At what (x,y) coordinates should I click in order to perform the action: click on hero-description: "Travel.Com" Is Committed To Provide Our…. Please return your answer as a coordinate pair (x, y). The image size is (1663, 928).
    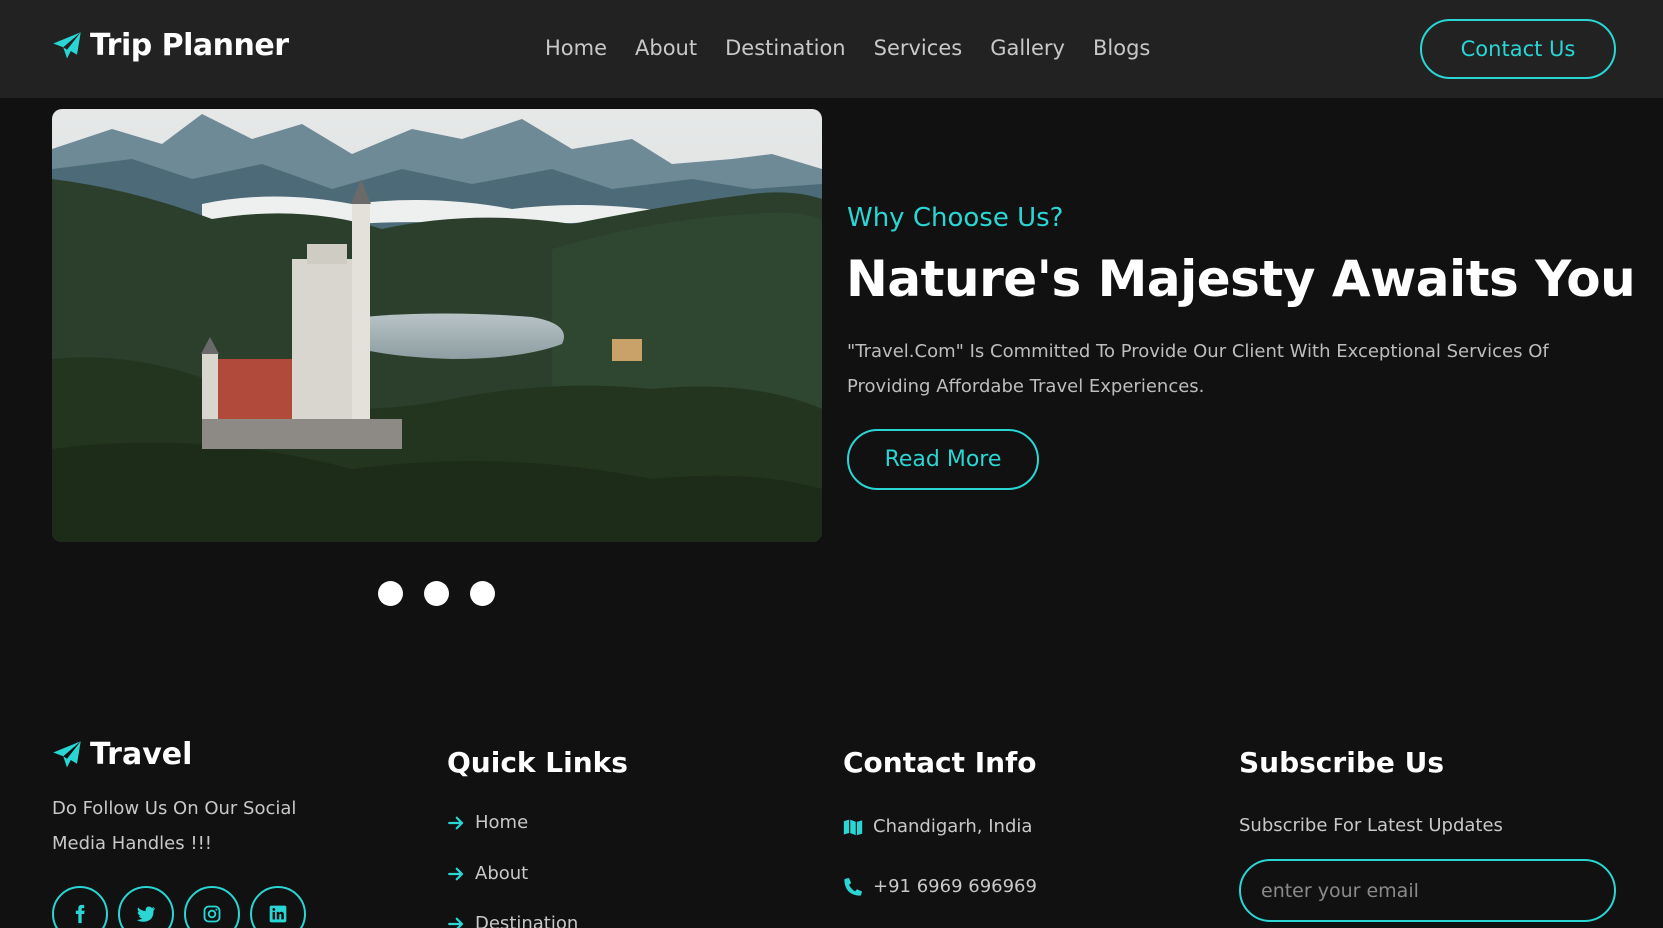
    Looking at the image, I should click on (1198, 369).